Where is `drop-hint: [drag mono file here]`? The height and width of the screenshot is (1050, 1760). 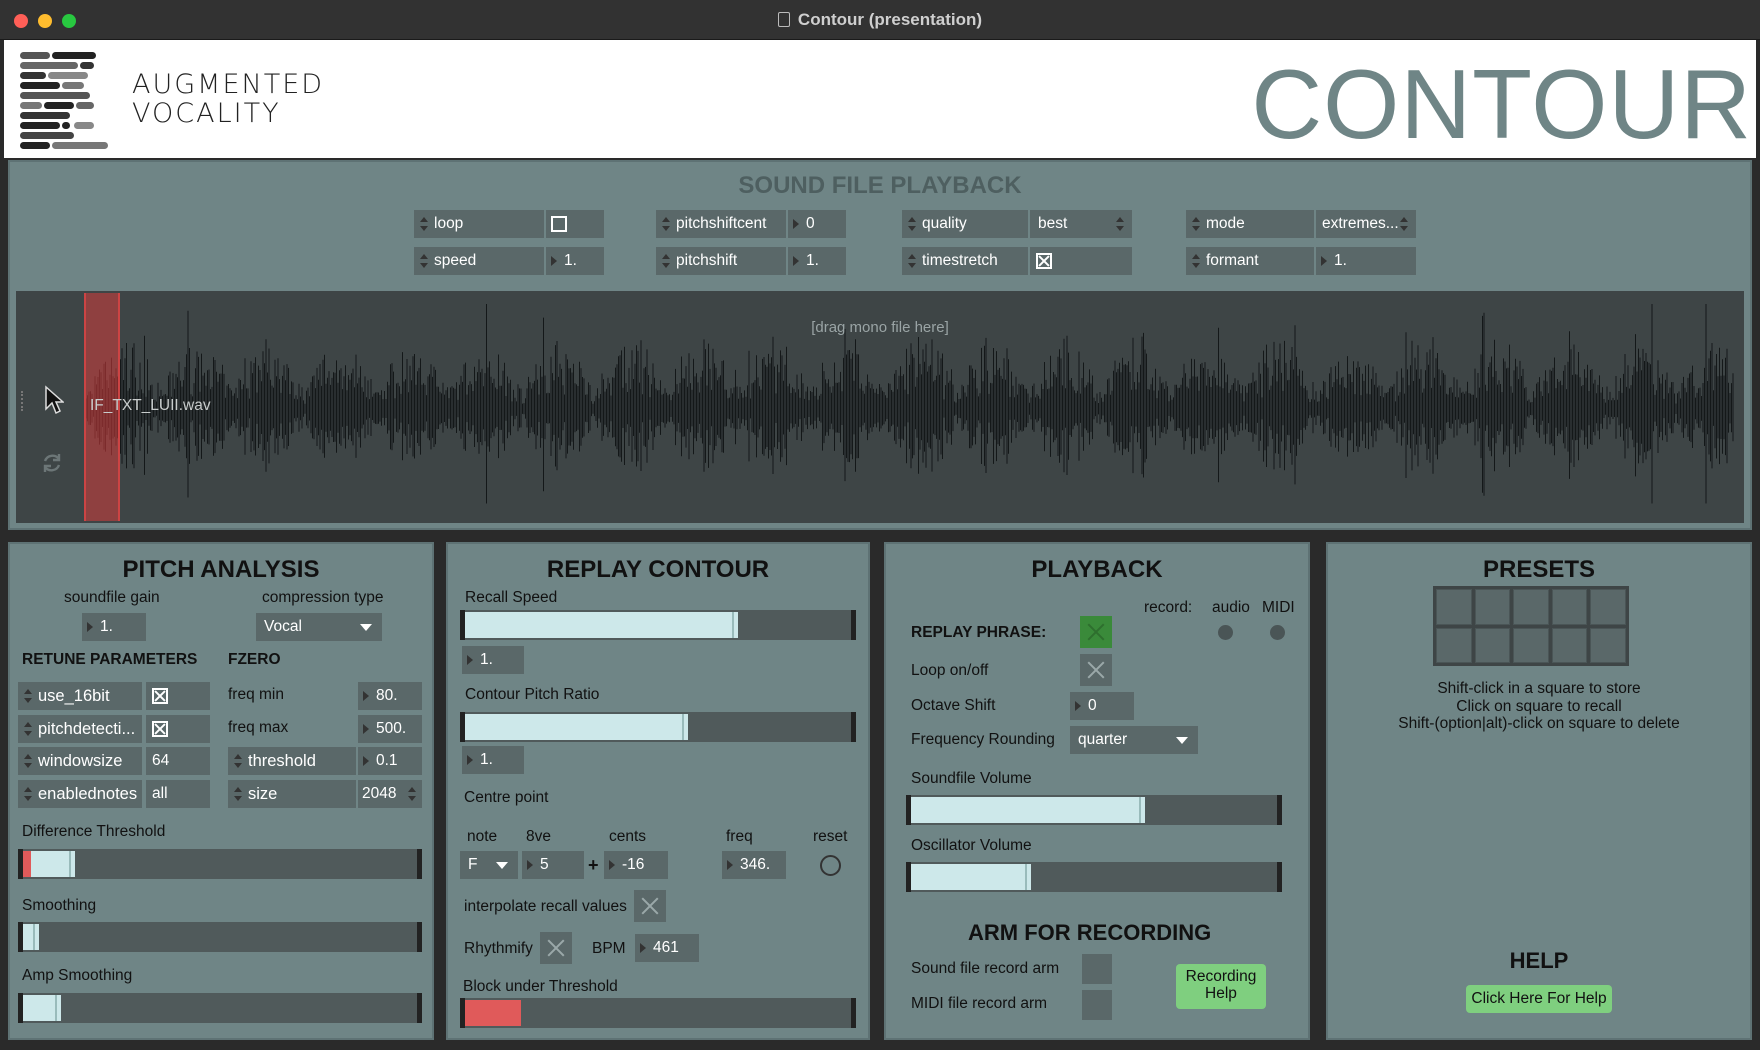
drop-hint: [drag mono file here] is located at coordinates (880, 327).